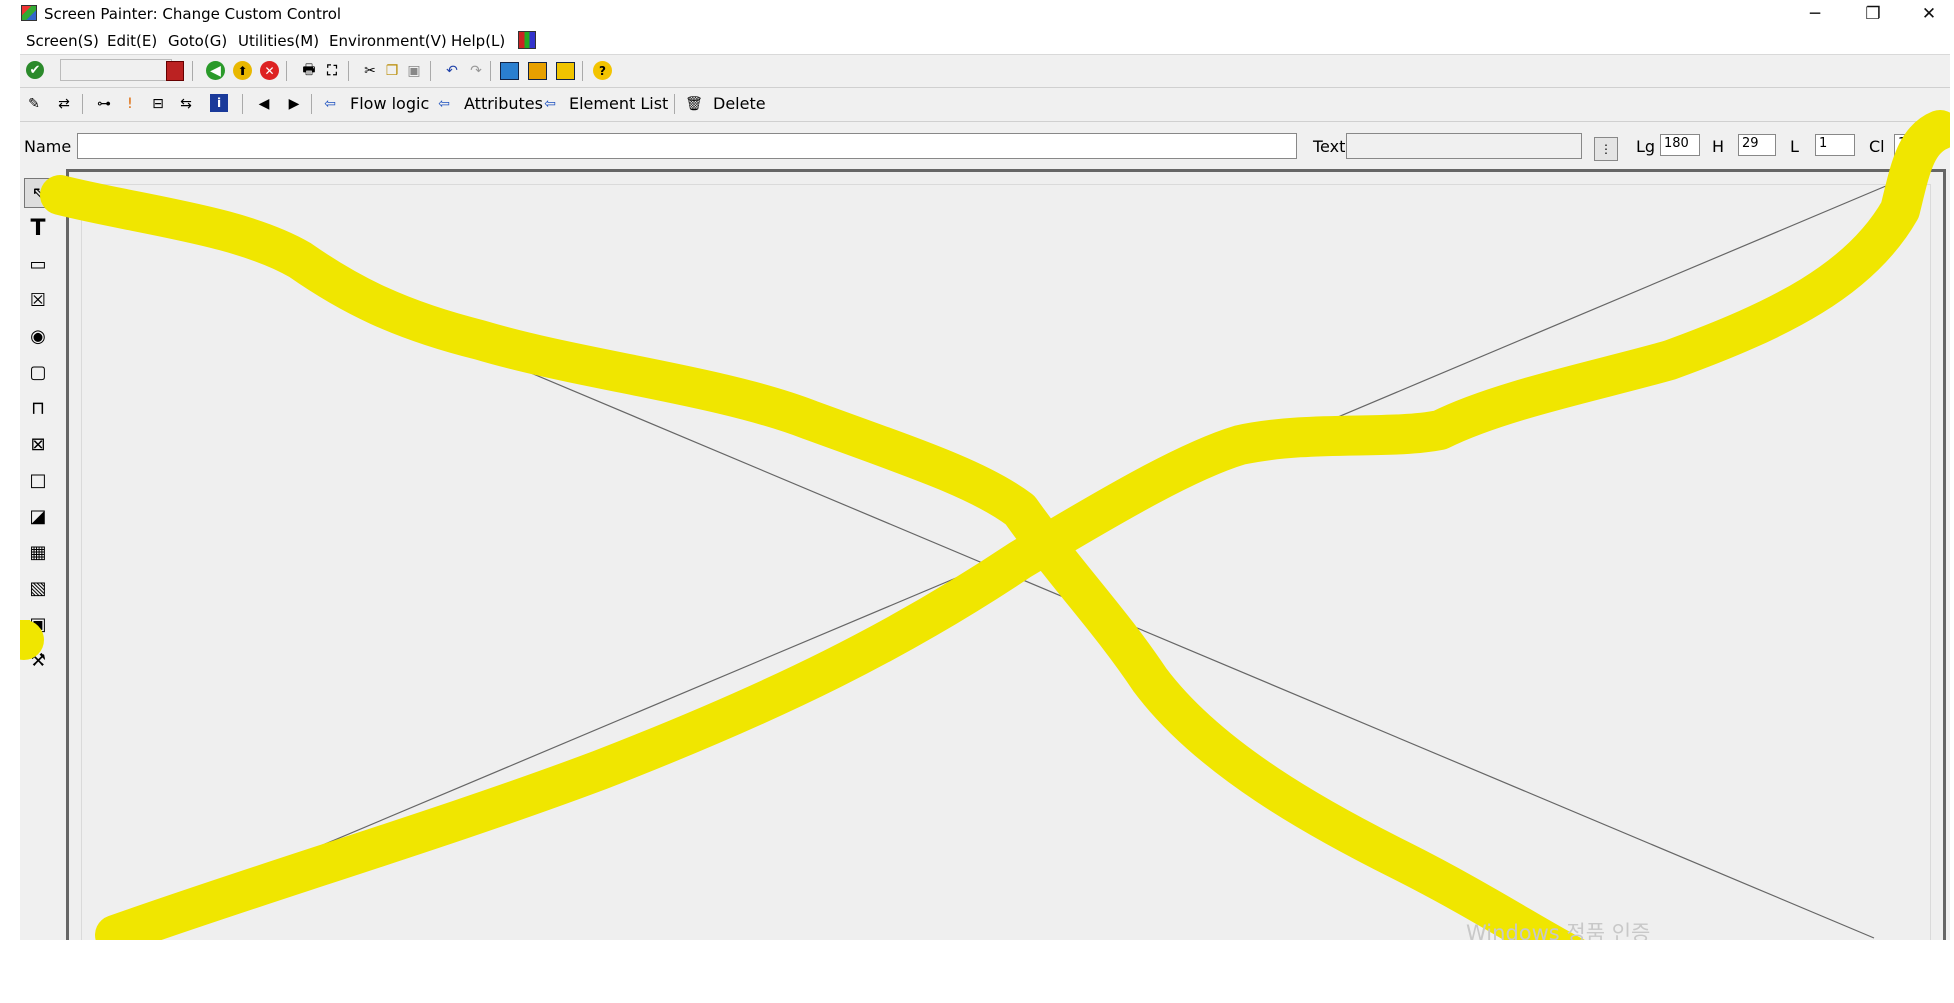 The image size is (1954, 1003). What do you see at coordinates (32, 640) in the screenshot?
I see `highlight-marker` at bounding box center [32, 640].